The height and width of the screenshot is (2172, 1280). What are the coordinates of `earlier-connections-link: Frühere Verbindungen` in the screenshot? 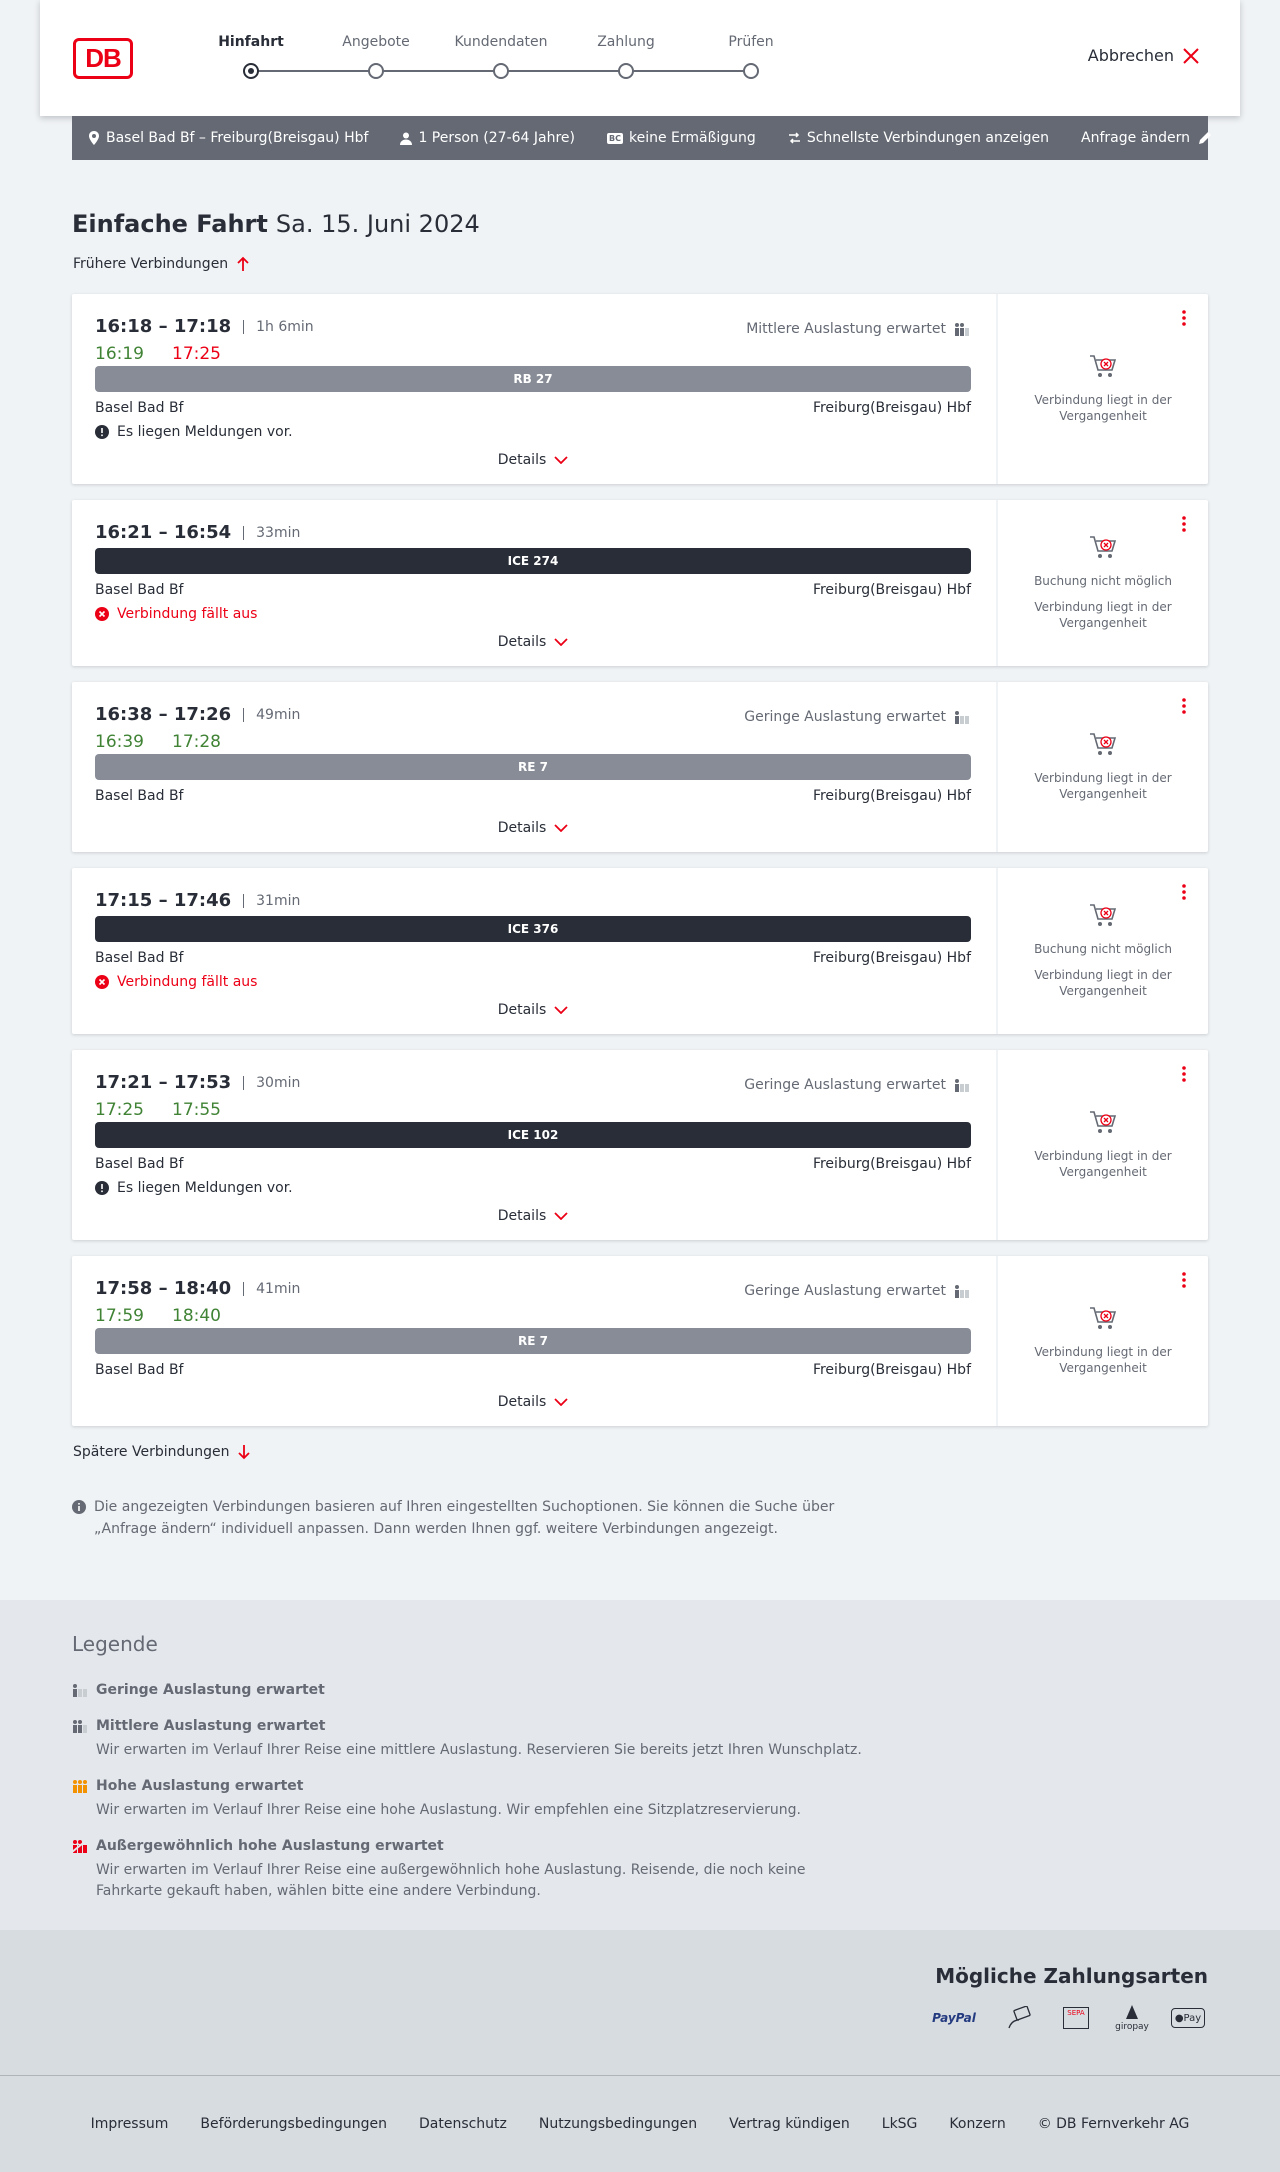 It's located at (161, 264).